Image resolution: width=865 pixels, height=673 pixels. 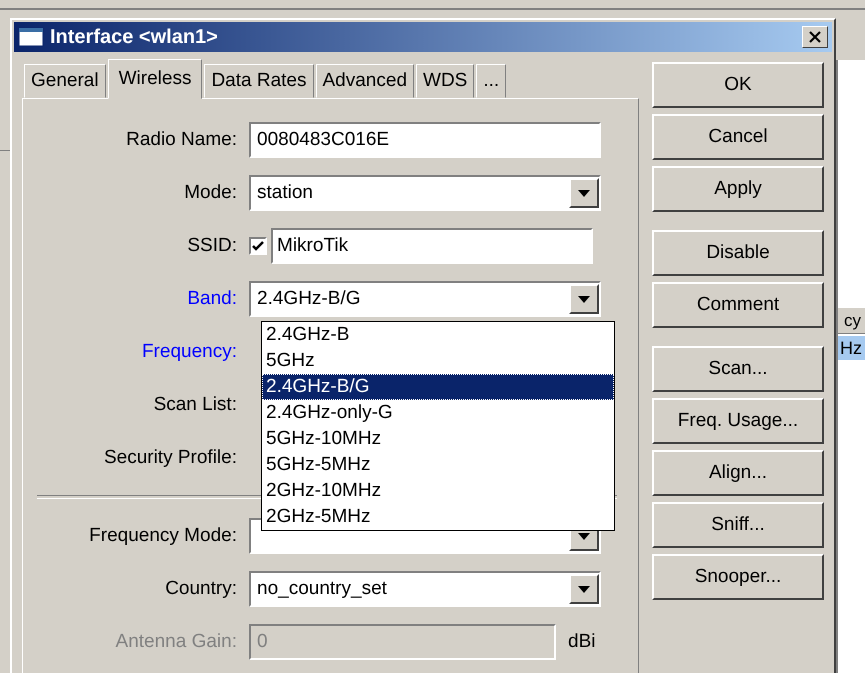 I want to click on dropdown-field: no_country_set, so click(x=425, y=589).